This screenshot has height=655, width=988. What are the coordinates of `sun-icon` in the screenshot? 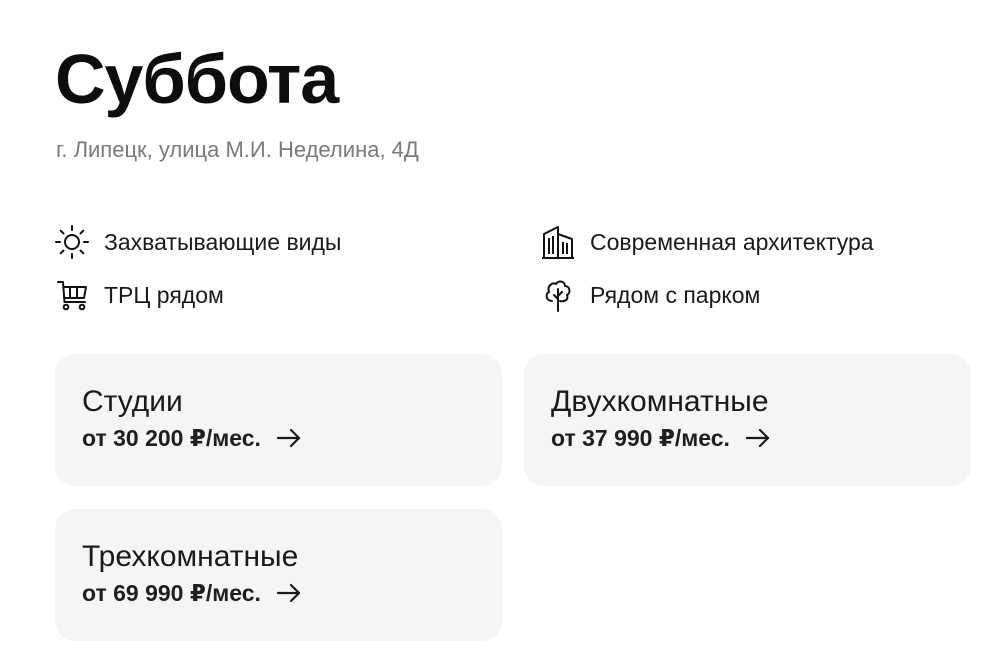 It's located at (72, 242).